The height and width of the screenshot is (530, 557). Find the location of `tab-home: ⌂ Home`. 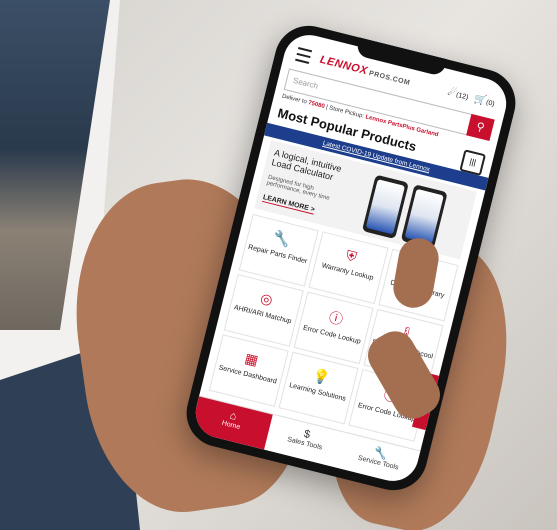

tab-home: ⌂ Home is located at coordinates (231, 423).